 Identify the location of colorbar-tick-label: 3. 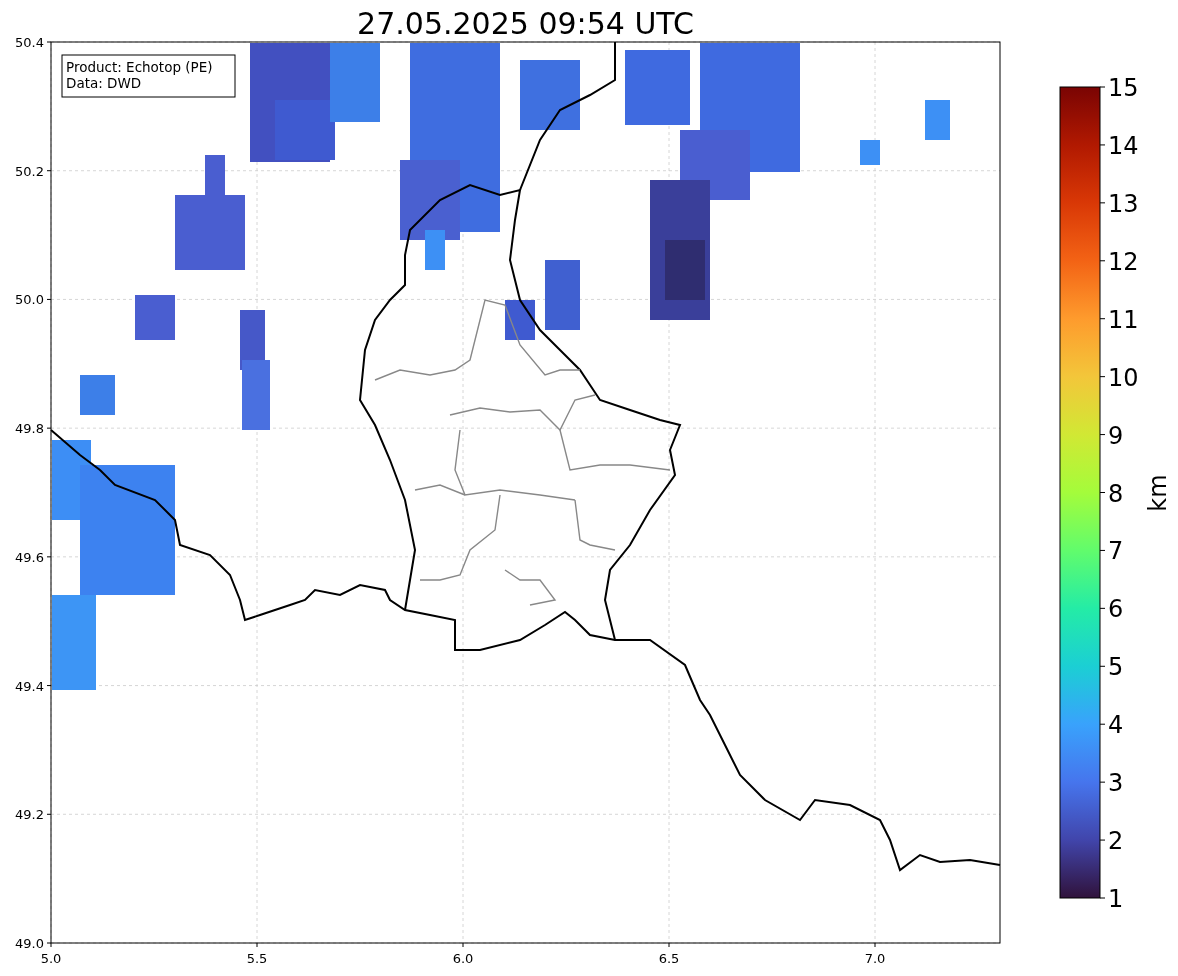
(1116, 783).